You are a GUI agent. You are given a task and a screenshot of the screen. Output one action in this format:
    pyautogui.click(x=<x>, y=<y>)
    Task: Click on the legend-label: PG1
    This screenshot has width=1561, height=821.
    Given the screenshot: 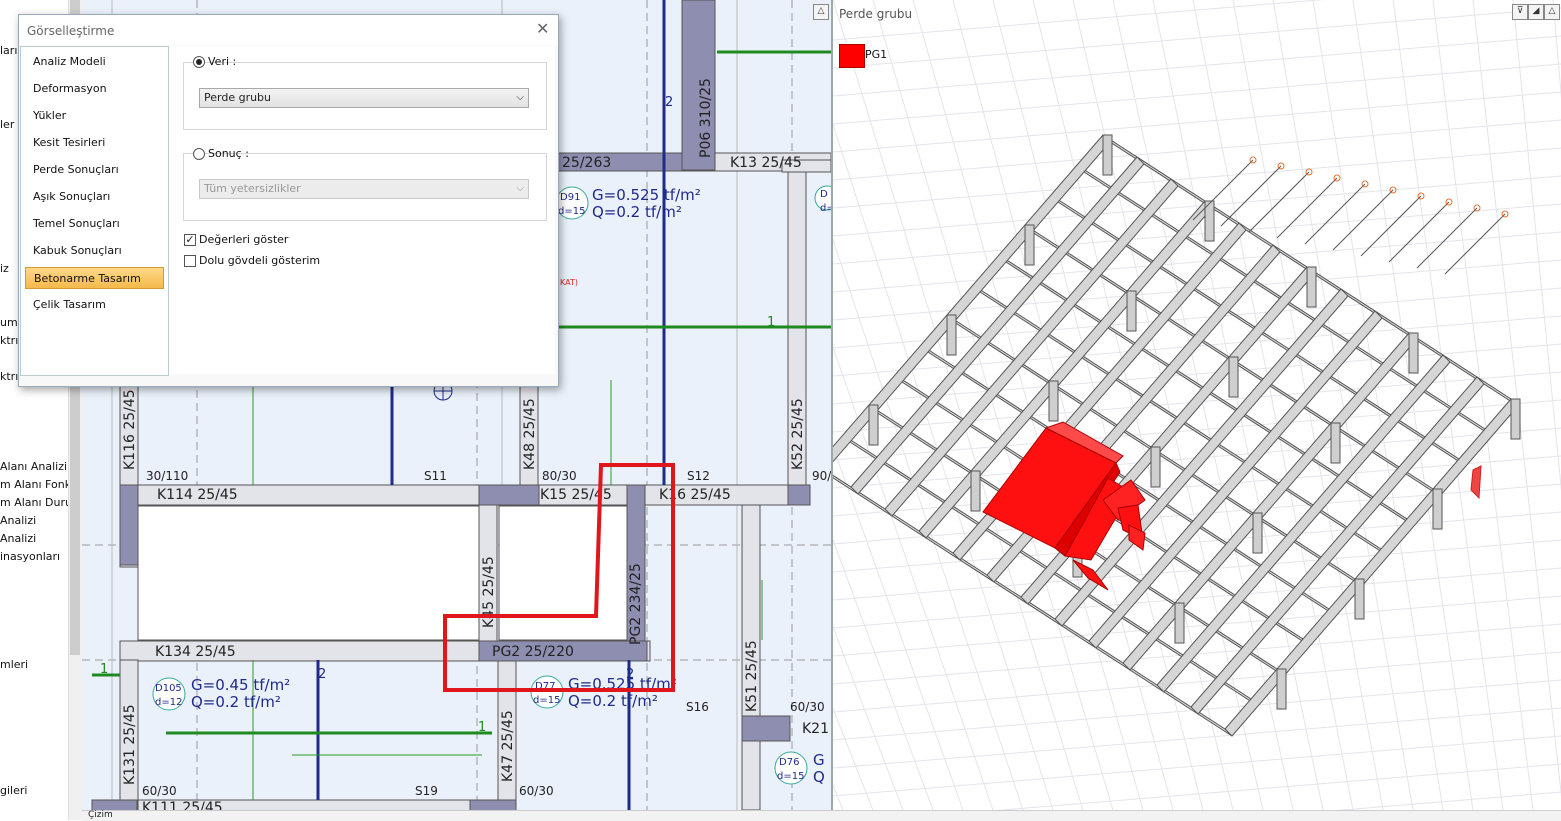 What is the action you would take?
    pyautogui.click(x=876, y=54)
    